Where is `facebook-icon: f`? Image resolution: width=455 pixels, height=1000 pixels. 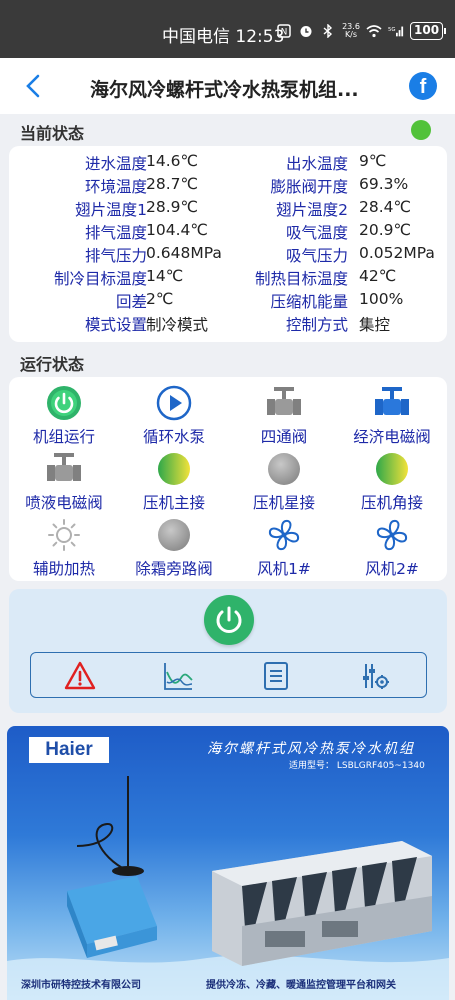 facebook-icon: f is located at coordinates (423, 86).